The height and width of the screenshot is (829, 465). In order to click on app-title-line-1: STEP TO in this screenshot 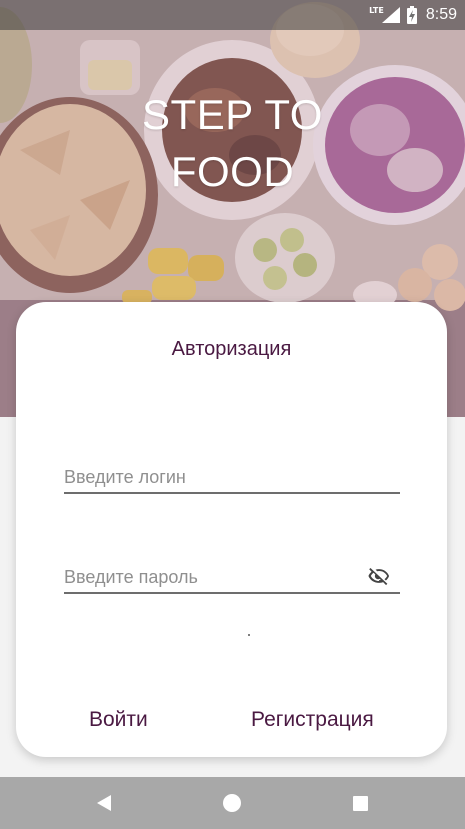, I will do `click(232, 114)`.